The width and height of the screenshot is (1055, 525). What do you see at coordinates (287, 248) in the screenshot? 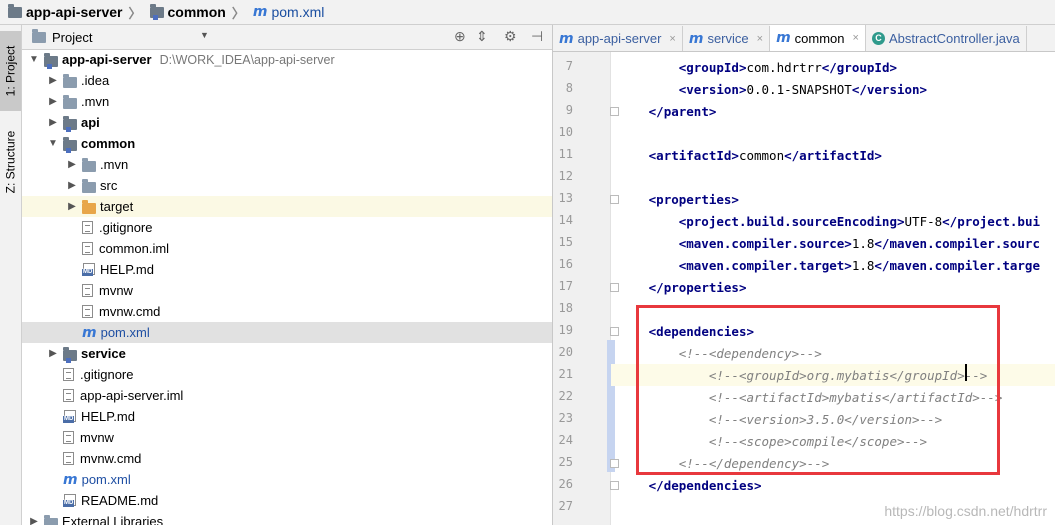
I see `tree-item: common.iml` at bounding box center [287, 248].